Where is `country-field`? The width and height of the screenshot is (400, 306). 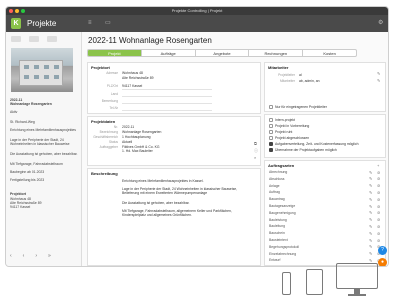
country-field is located at coordinates (167, 96).